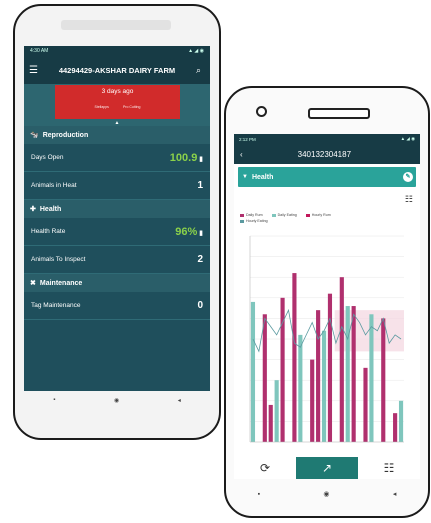 The width and height of the screenshot is (431, 523). I want to click on row-animals-to-inspect: Animals To Inspect 2, so click(117, 260).